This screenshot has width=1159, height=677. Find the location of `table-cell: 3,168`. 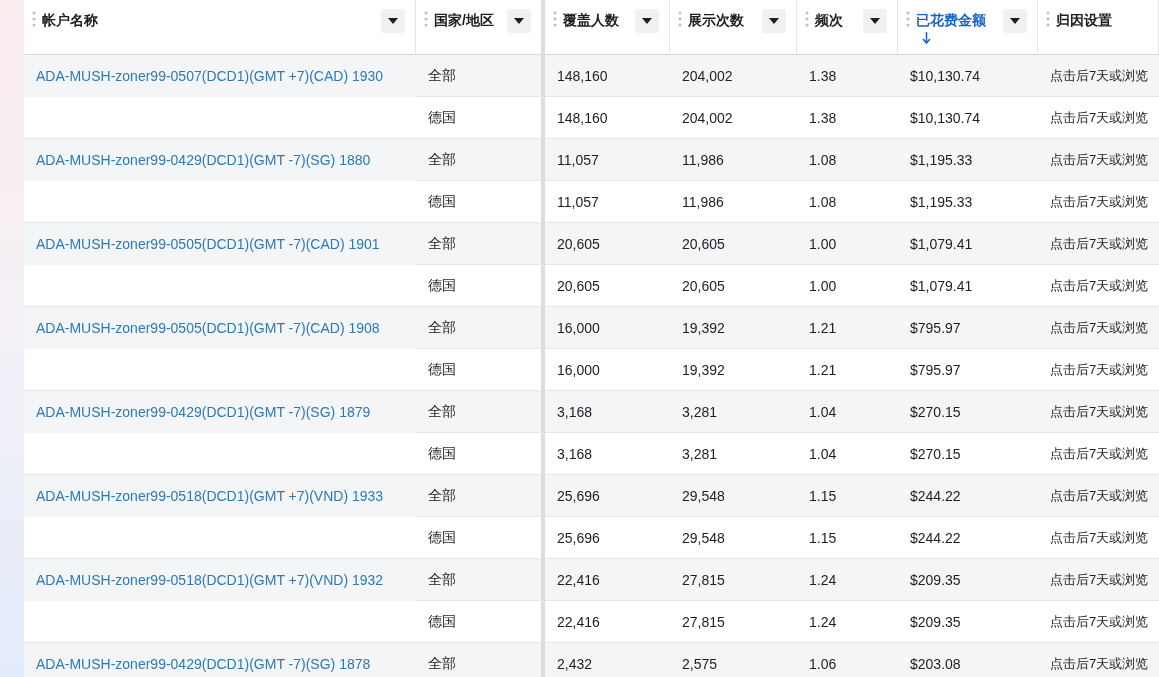

table-cell: 3,168 is located at coordinates (575, 411).